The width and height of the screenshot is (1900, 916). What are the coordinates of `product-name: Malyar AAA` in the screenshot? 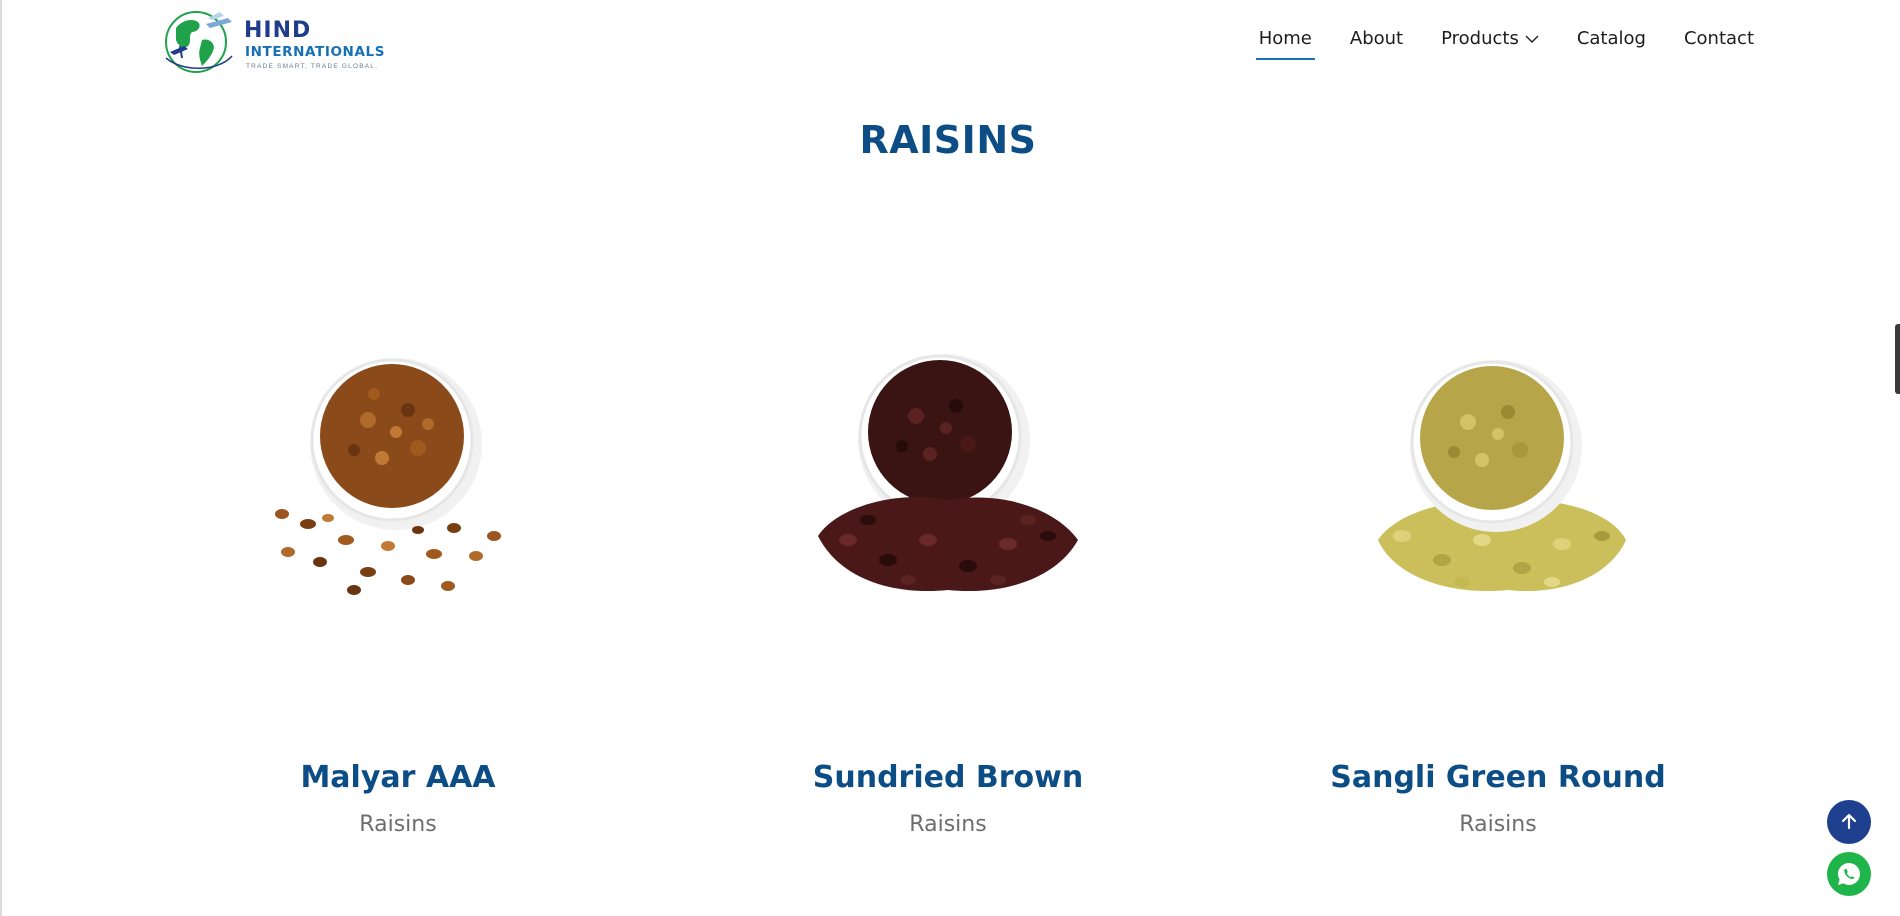 It's located at (398, 777).